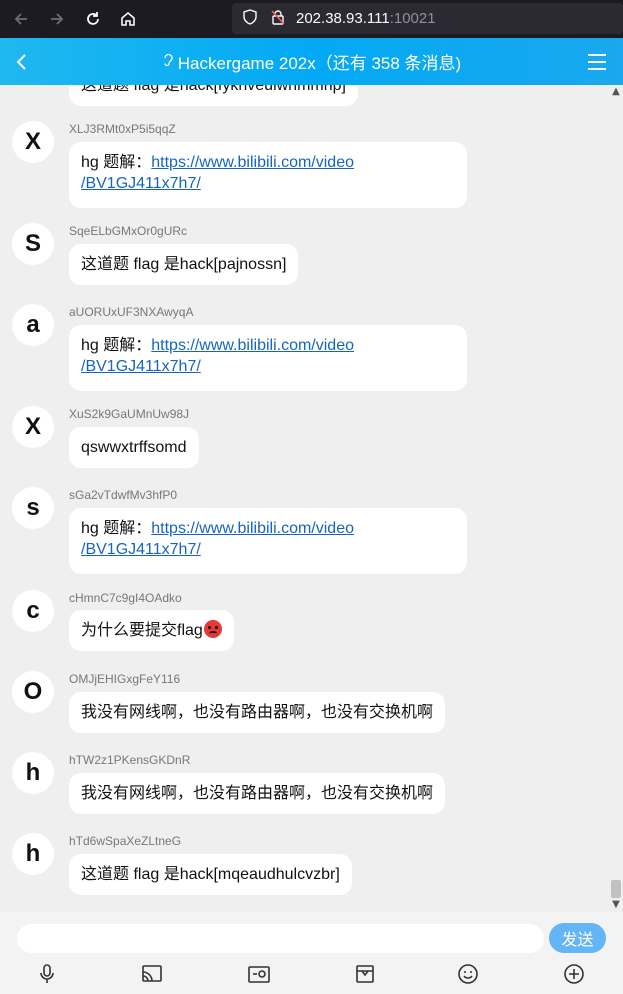 The height and width of the screenshot is (994, 623). I want to click on input-bar: 发送, so click(311, 953).